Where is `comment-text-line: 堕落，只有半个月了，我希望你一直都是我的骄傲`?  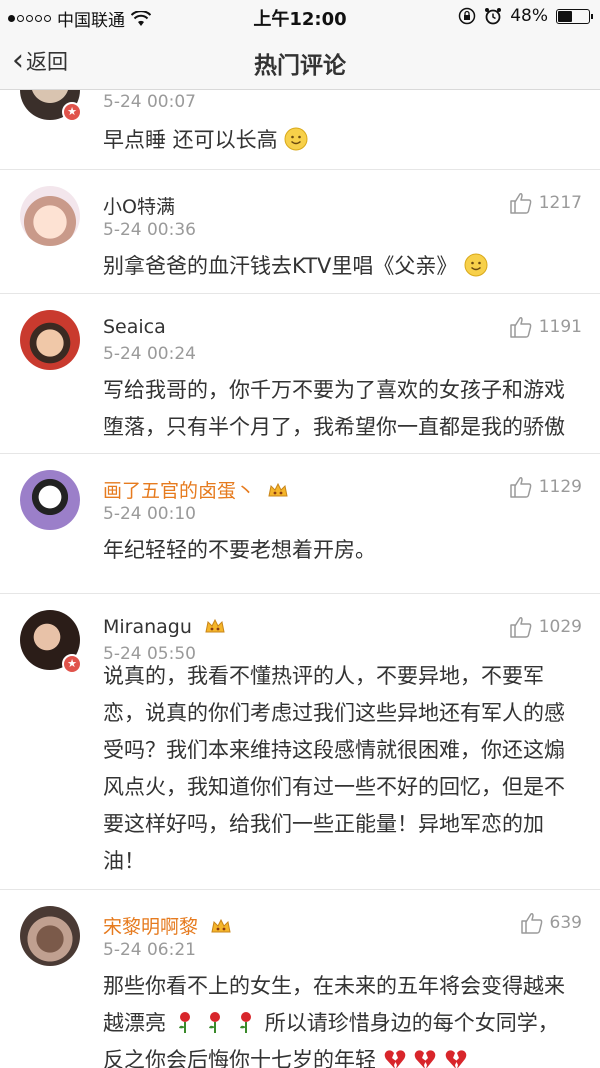 comment-text-line: 堕落，只有半个月了，我希望你一直都是我的骄傲 is located at coordinates (334, 427).